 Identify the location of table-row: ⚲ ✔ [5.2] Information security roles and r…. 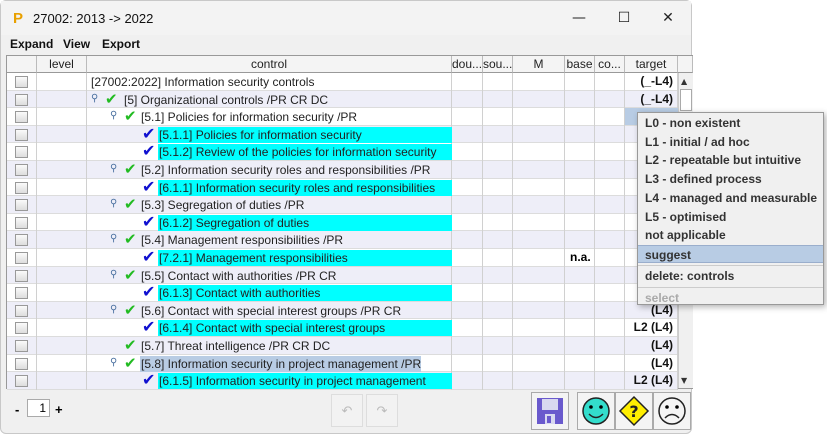
(342, 169).